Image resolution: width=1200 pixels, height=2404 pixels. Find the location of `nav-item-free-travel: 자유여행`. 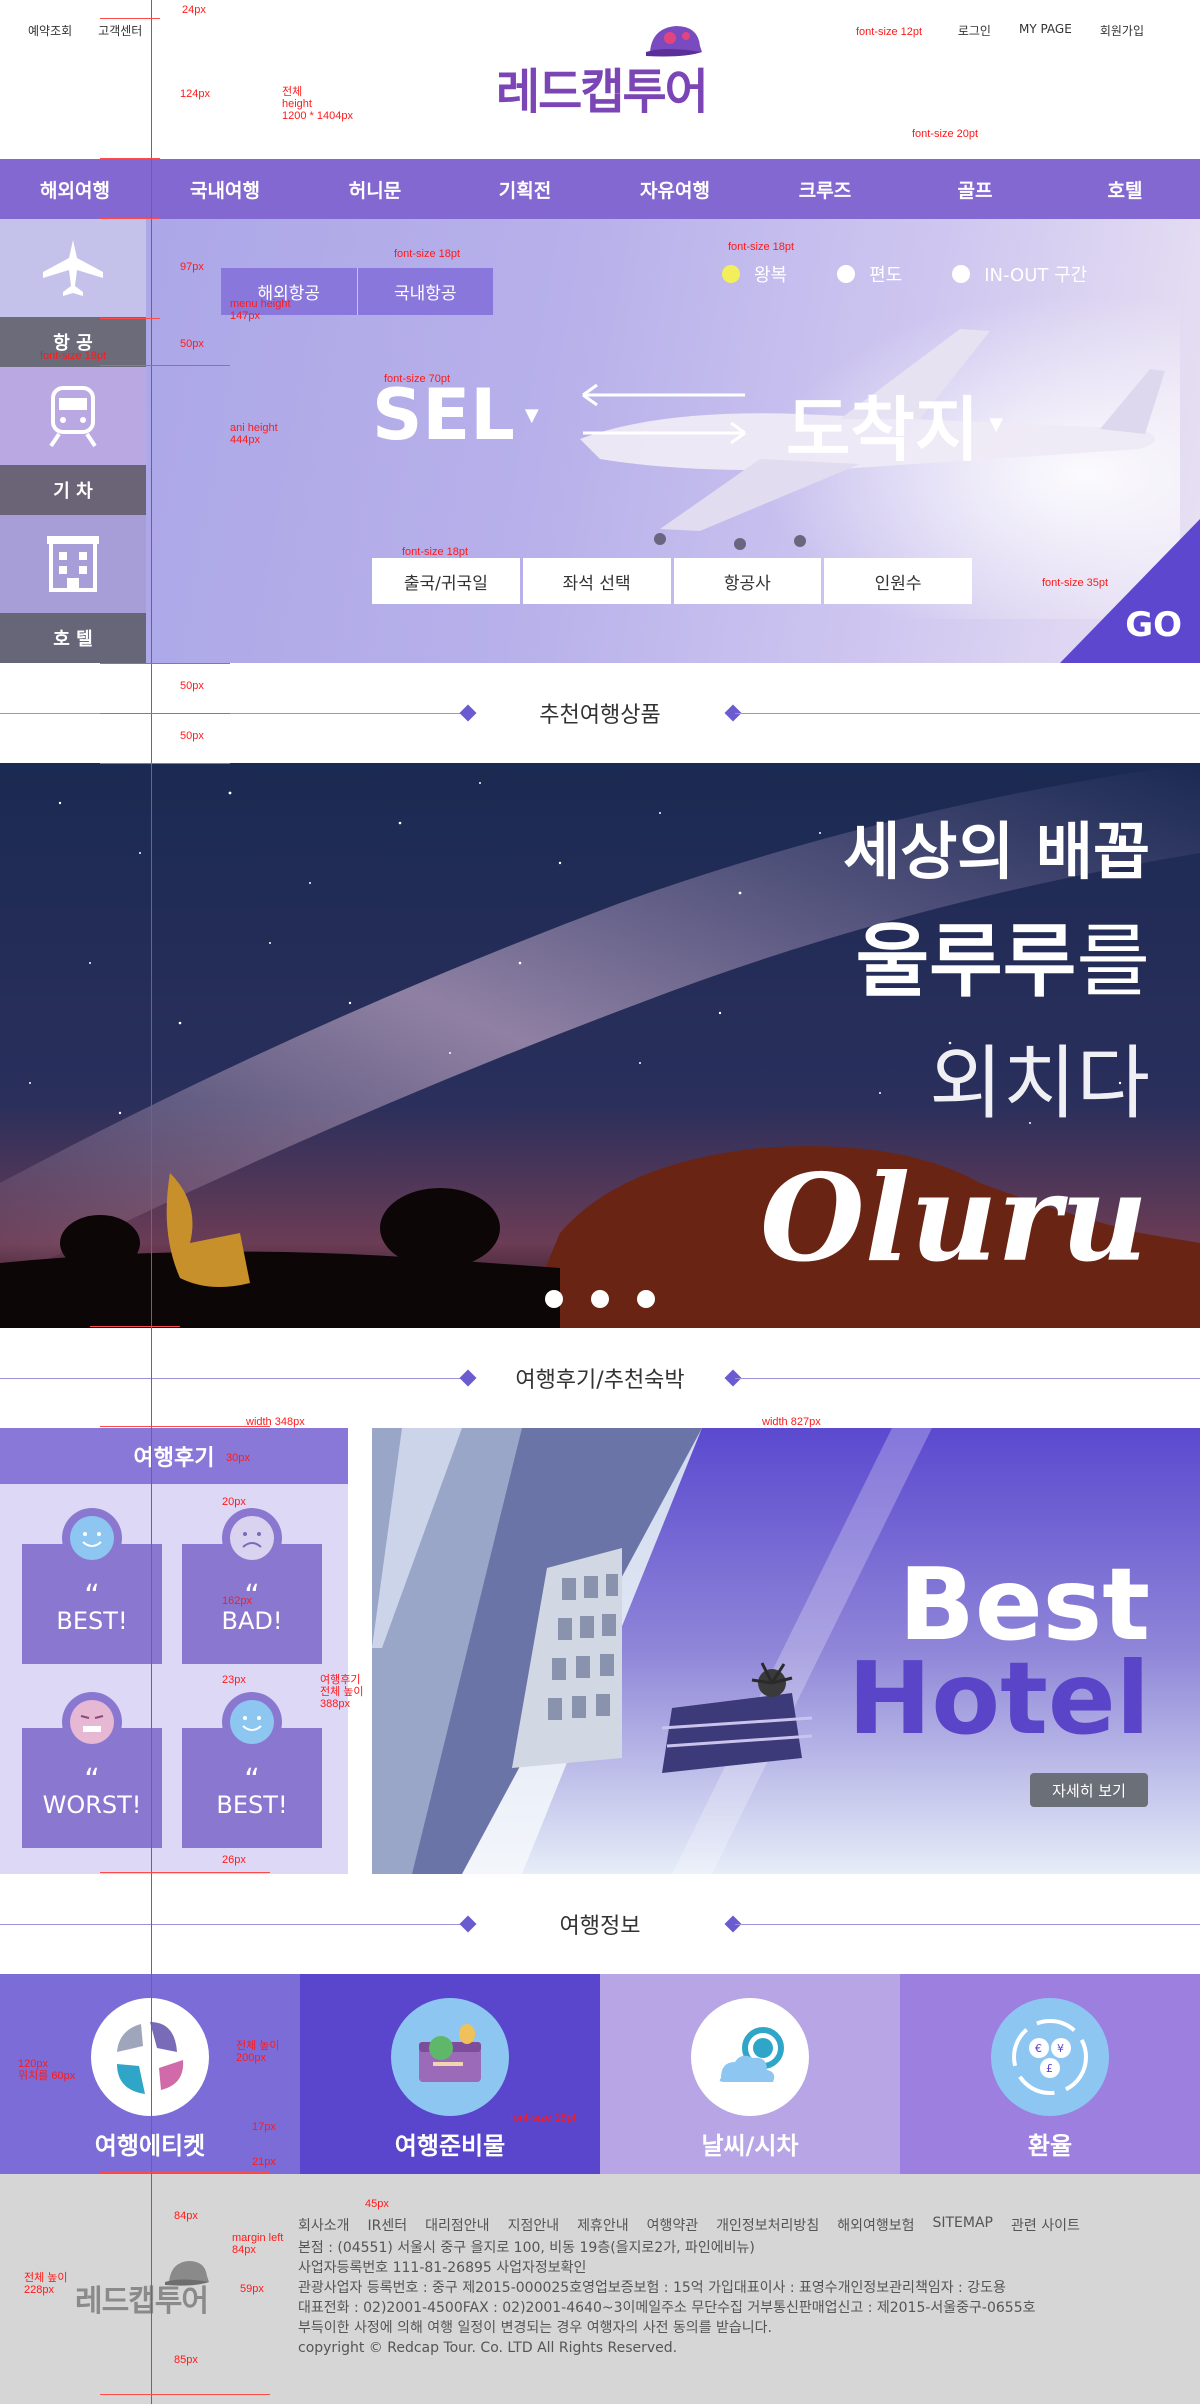

nav-item-free-travel: 자유여행 is located at coordinates (675, 189).